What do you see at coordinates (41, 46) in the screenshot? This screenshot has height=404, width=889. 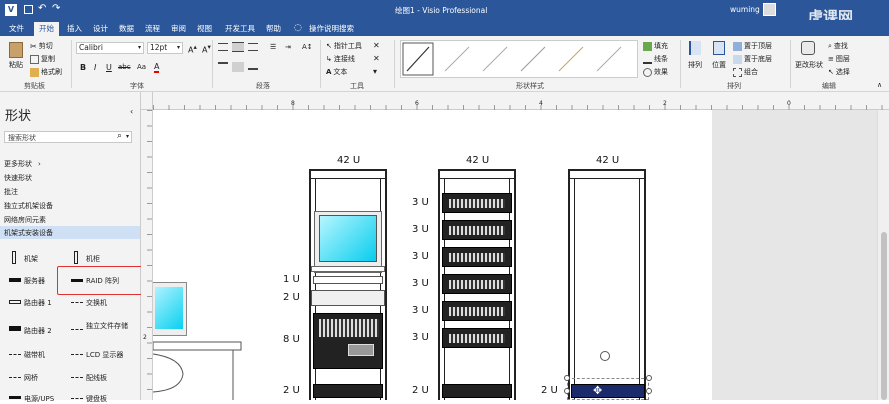 I see `cut-button: ✂ 剪切` at bounding box center [41, 46].